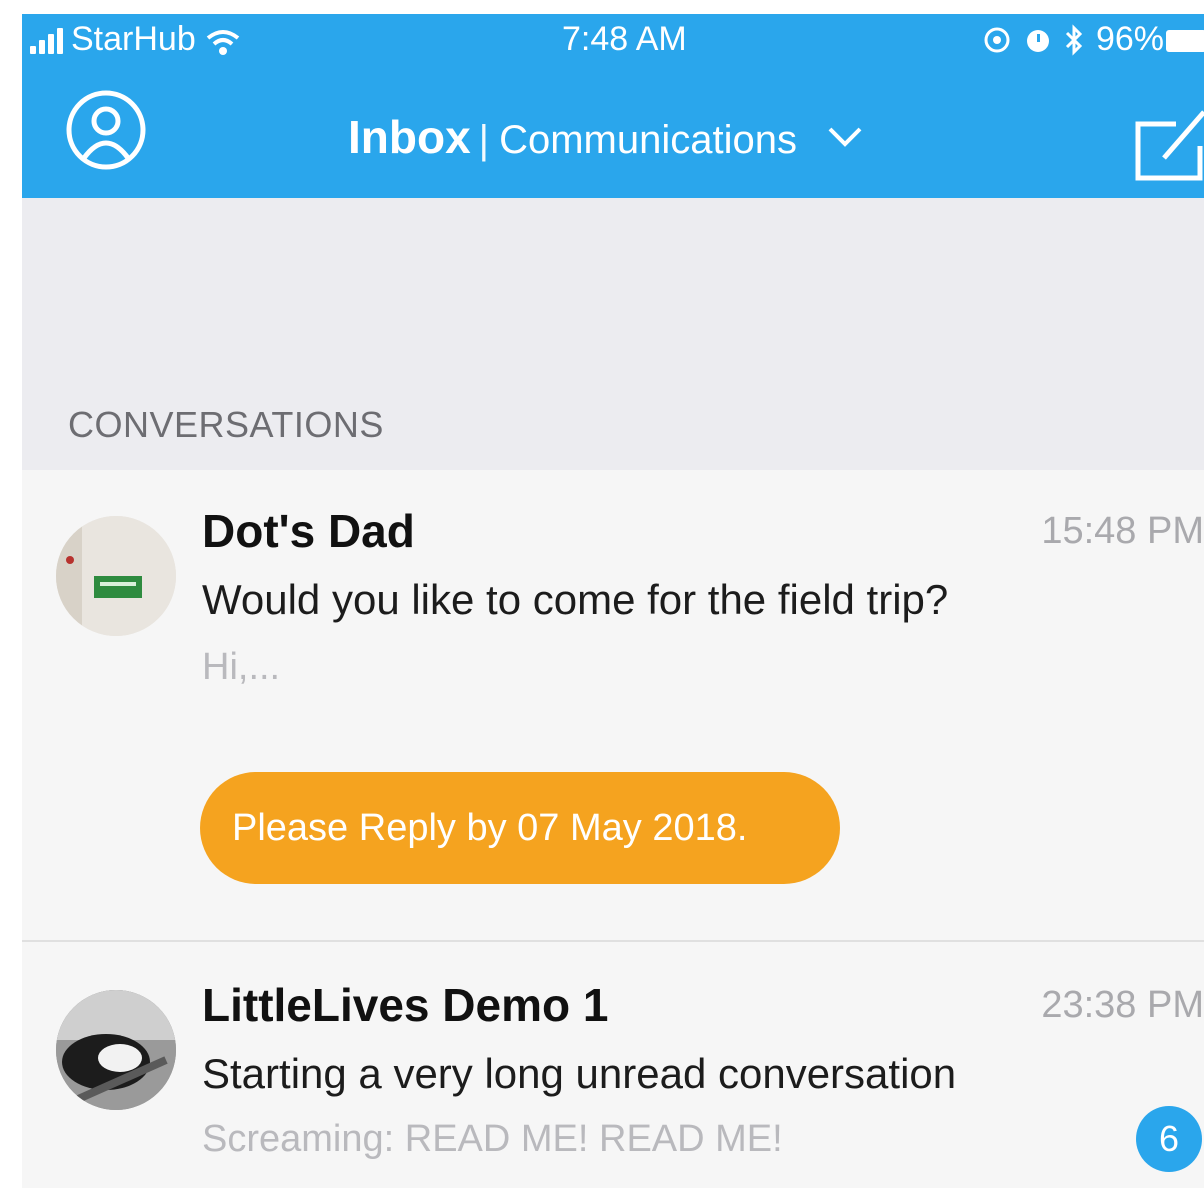 The image size is (1204, 1188). What do you see at coordinates (1122, 1005) in the screenshot?
I see `message-time: 23:38 PM` at bounding box center [1122, 1005].